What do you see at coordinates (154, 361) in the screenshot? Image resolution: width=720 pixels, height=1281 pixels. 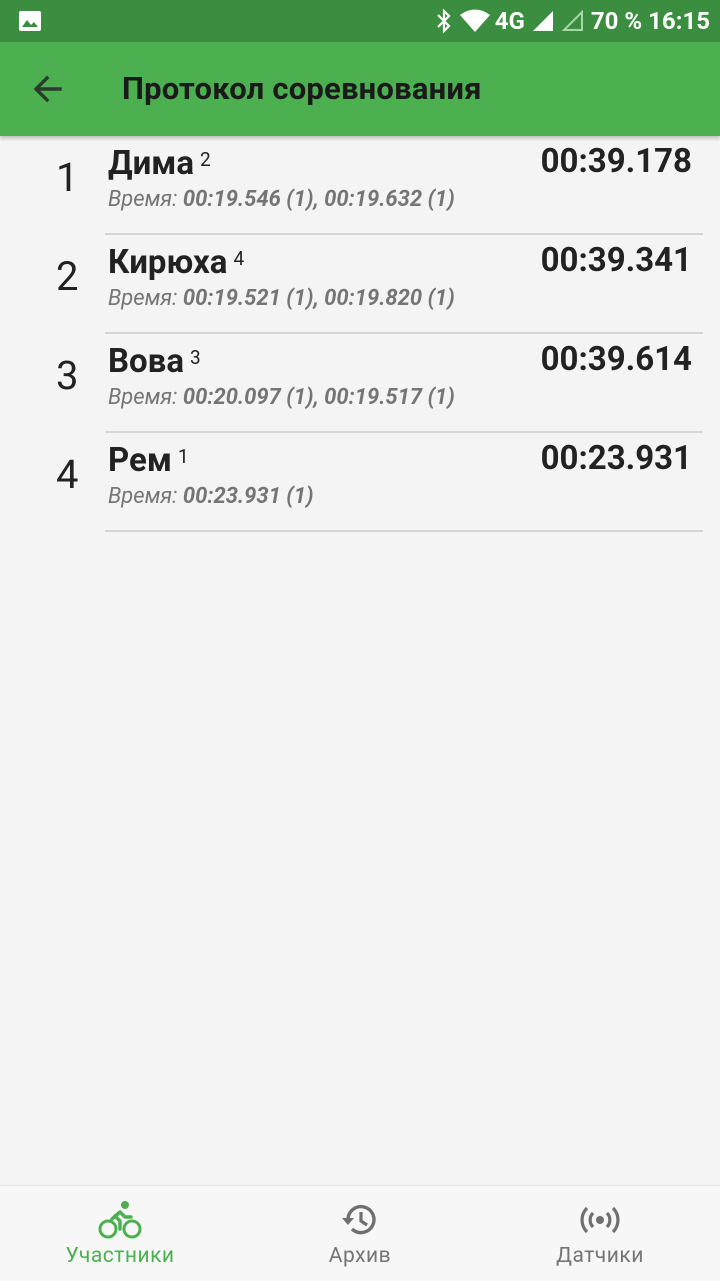 I see `participant-name: Вова 3` at bounding box center [154, 361].